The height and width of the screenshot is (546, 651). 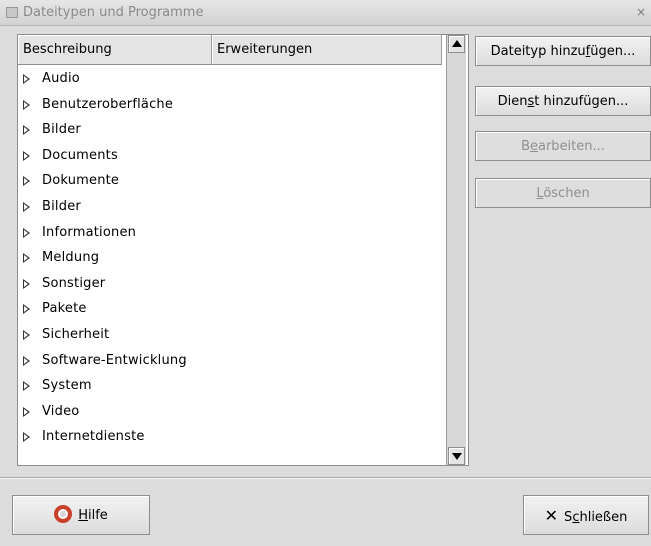 I want to click on lifebuoy-icon, so click(x=63, y=514).